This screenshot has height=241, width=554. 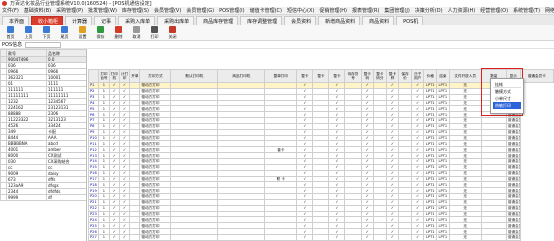 What do you see at coordinates (104, 76) in the screenshot?
I see `column-header: 打印台号` at bounding box center [104, 76].